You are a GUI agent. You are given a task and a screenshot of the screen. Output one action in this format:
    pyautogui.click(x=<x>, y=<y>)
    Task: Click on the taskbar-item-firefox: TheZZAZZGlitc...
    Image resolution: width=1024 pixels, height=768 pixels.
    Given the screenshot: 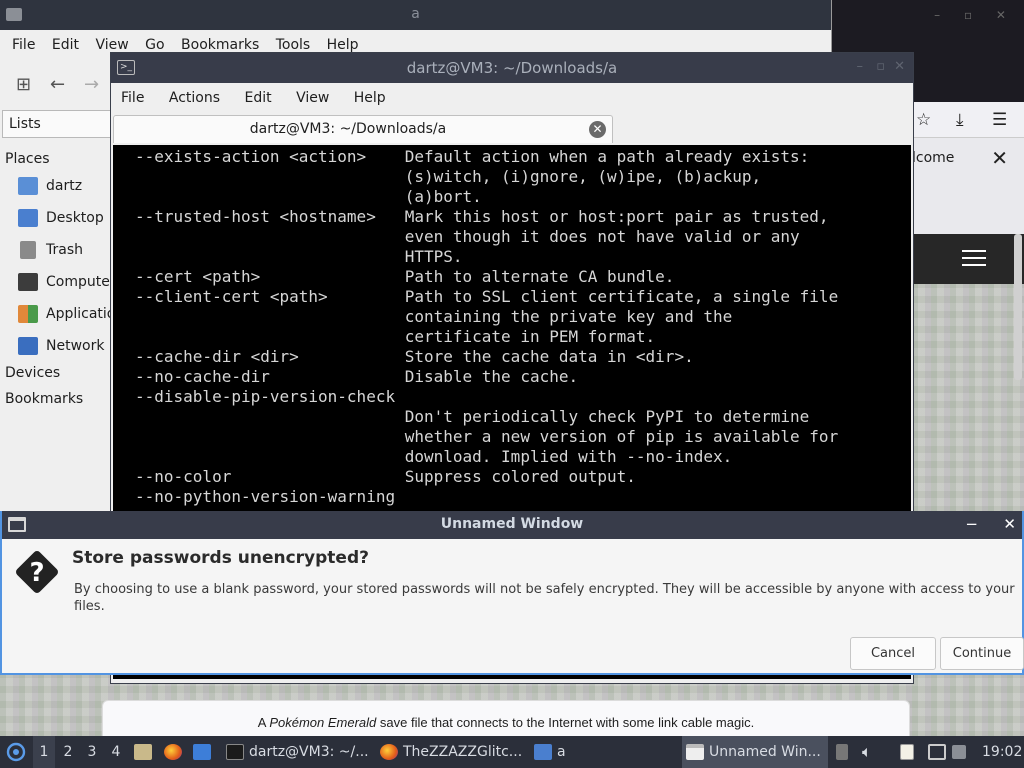 What is the action you would take?
    pyautogui.click(x=449, y=752)
    